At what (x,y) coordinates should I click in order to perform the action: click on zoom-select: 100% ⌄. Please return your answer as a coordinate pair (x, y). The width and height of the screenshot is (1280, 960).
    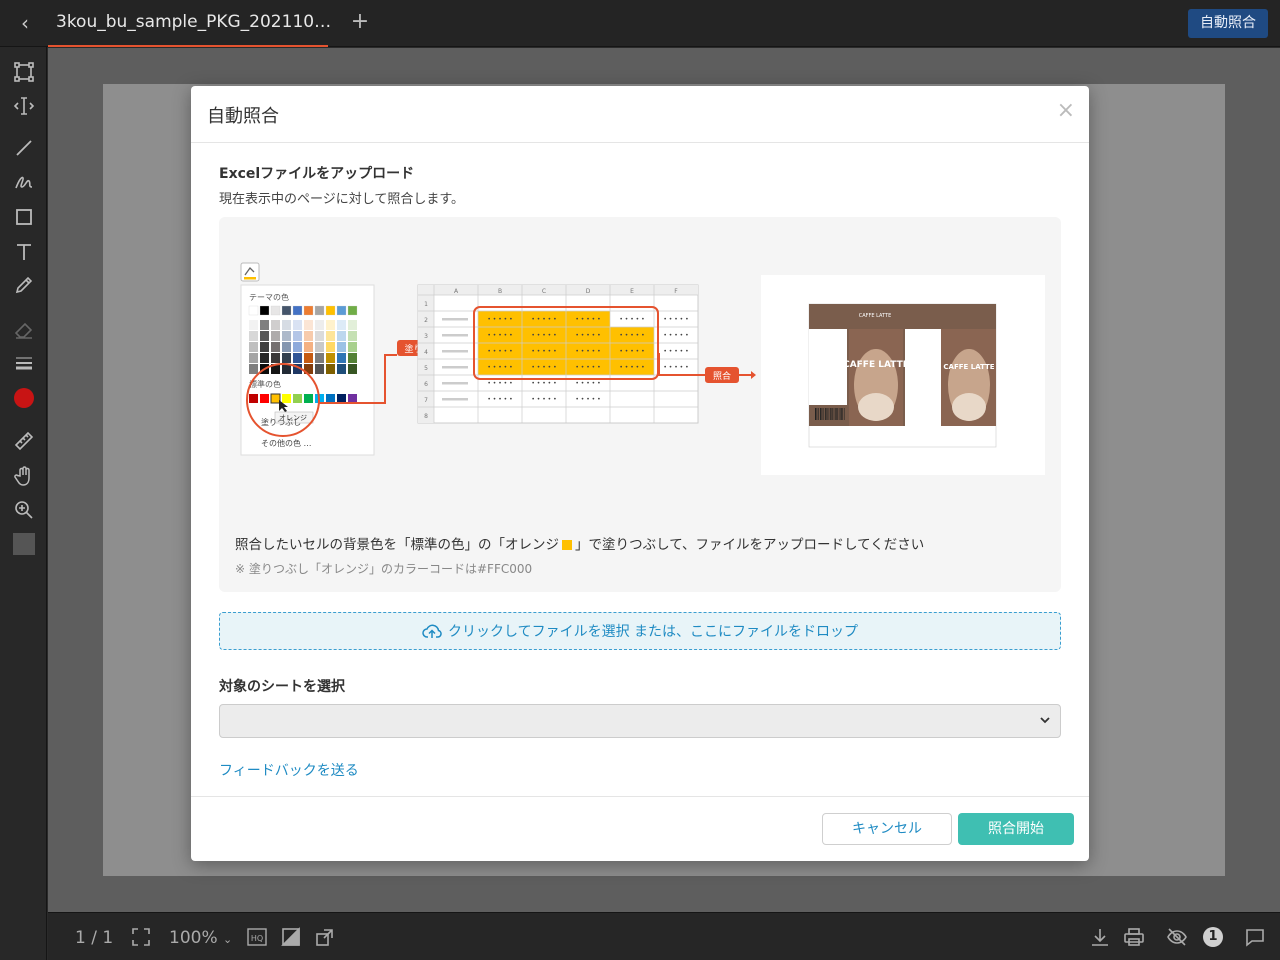
    Looking at the image, I should click on (200, 938).